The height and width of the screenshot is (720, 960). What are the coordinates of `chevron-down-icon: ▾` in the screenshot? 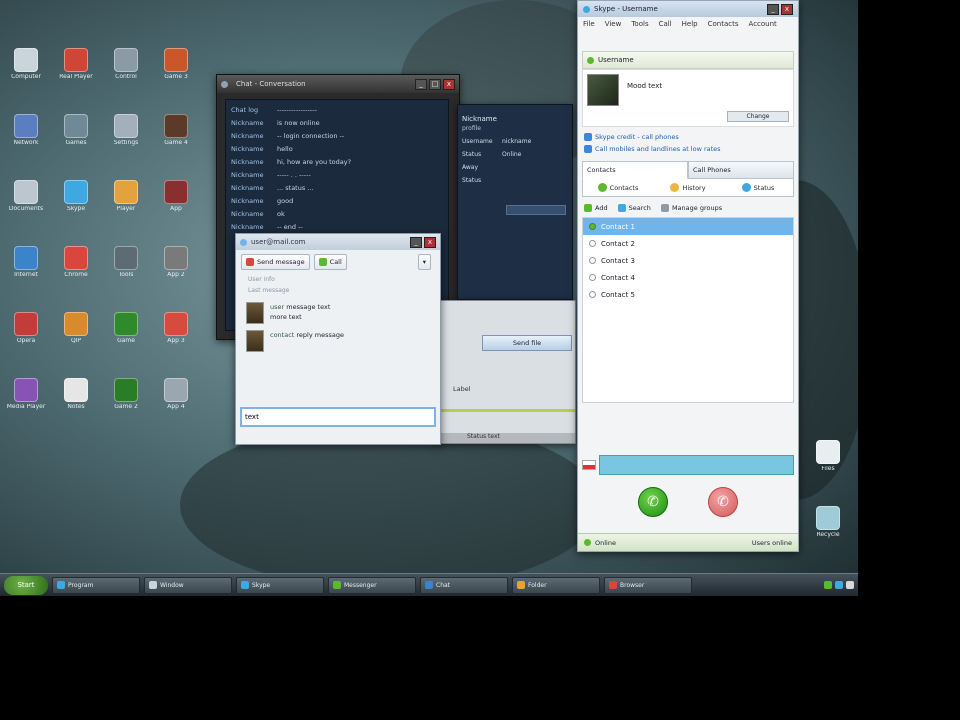 It's located at (424, 262).